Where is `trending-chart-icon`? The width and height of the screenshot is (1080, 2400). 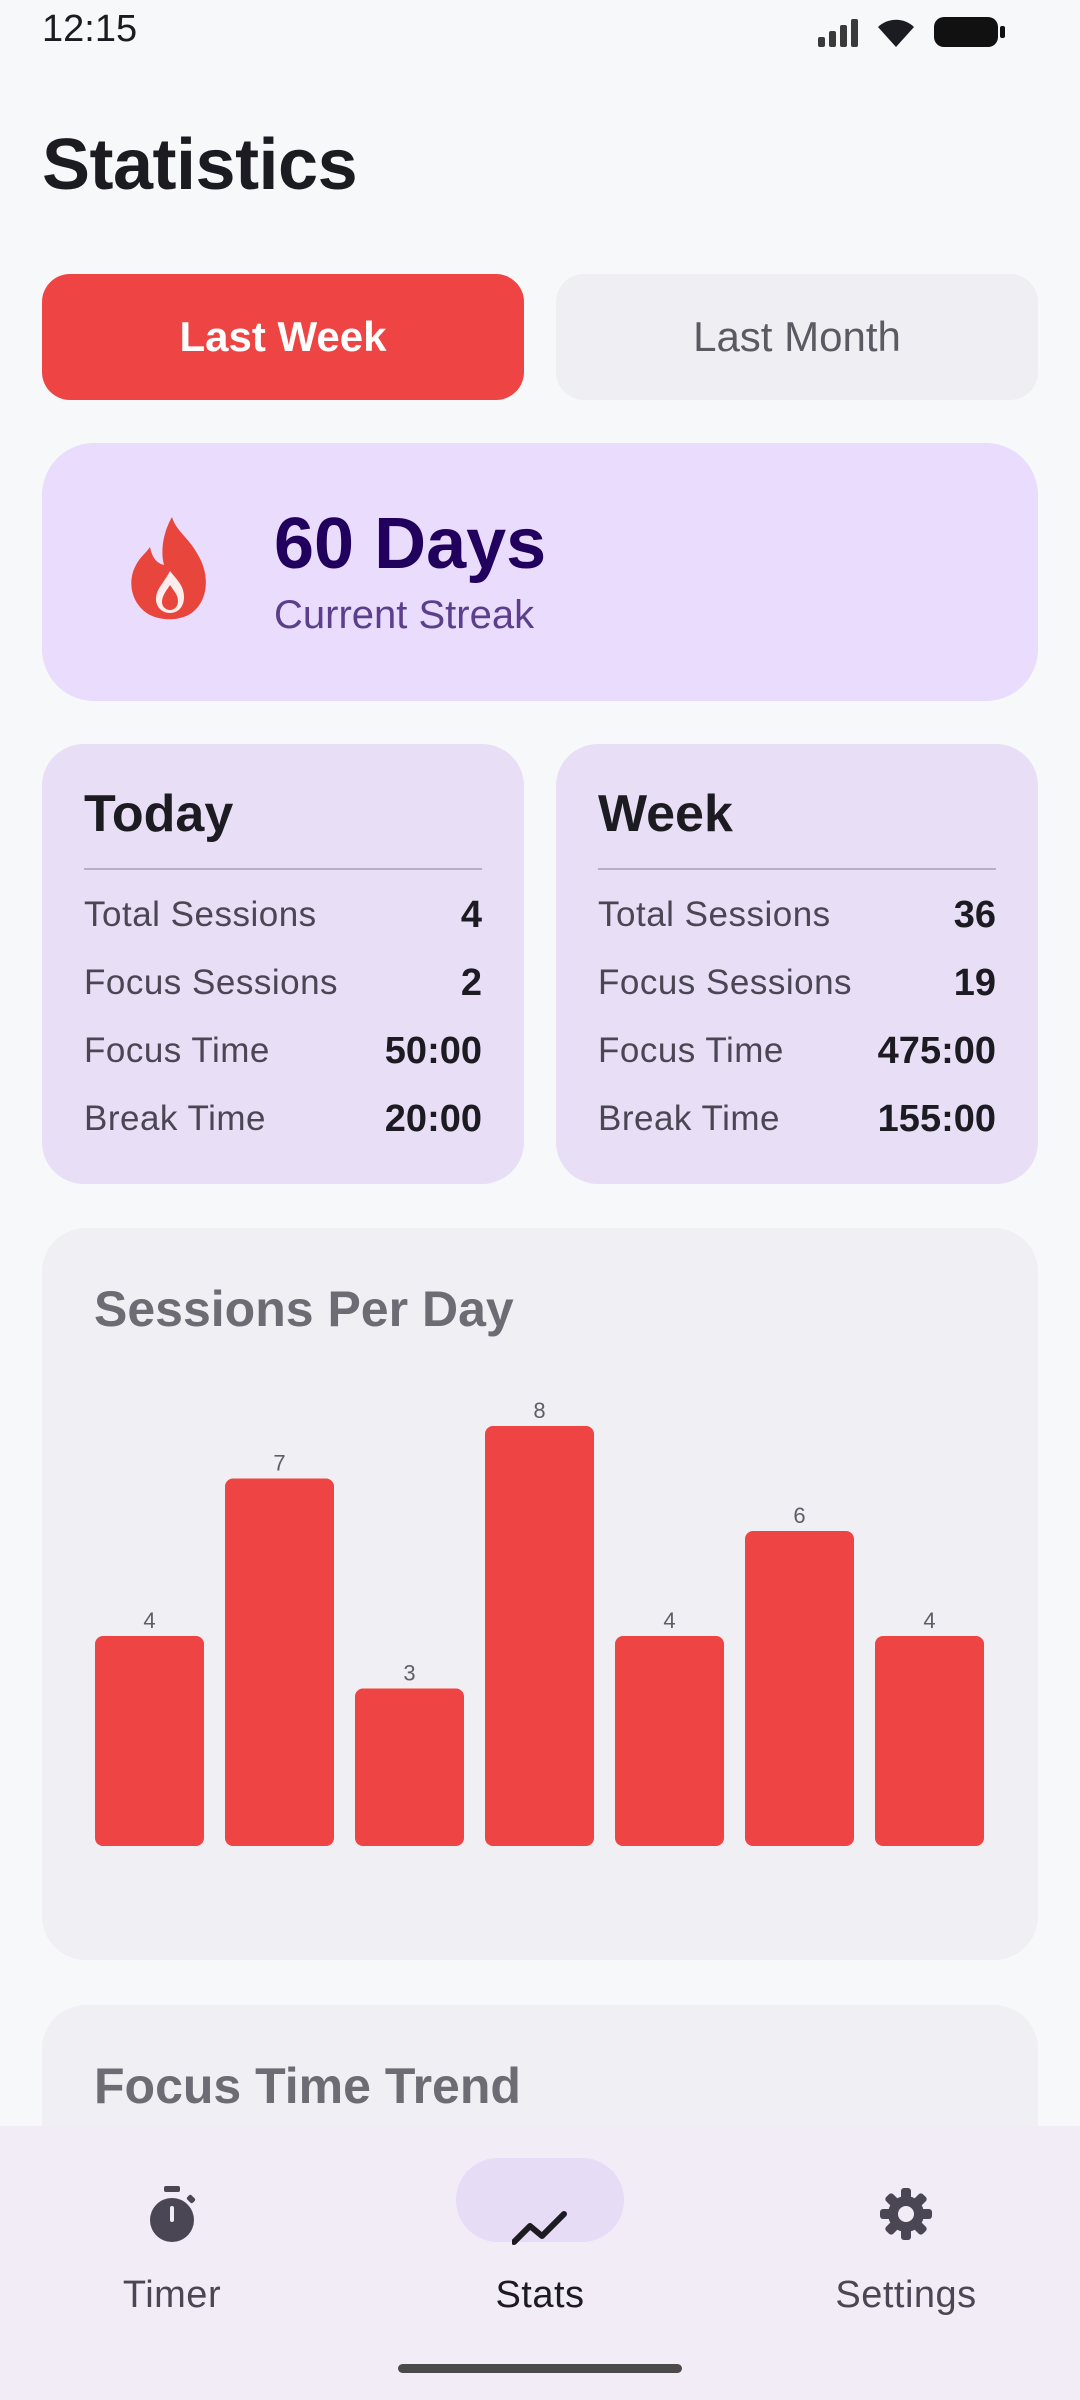
trending-chart-icon is located at coordinates (539, 2228).